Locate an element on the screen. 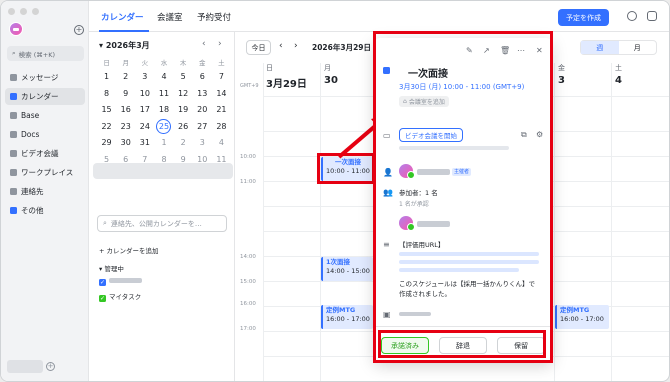  weekday-label: 火 is located at coordinates (145, 63).